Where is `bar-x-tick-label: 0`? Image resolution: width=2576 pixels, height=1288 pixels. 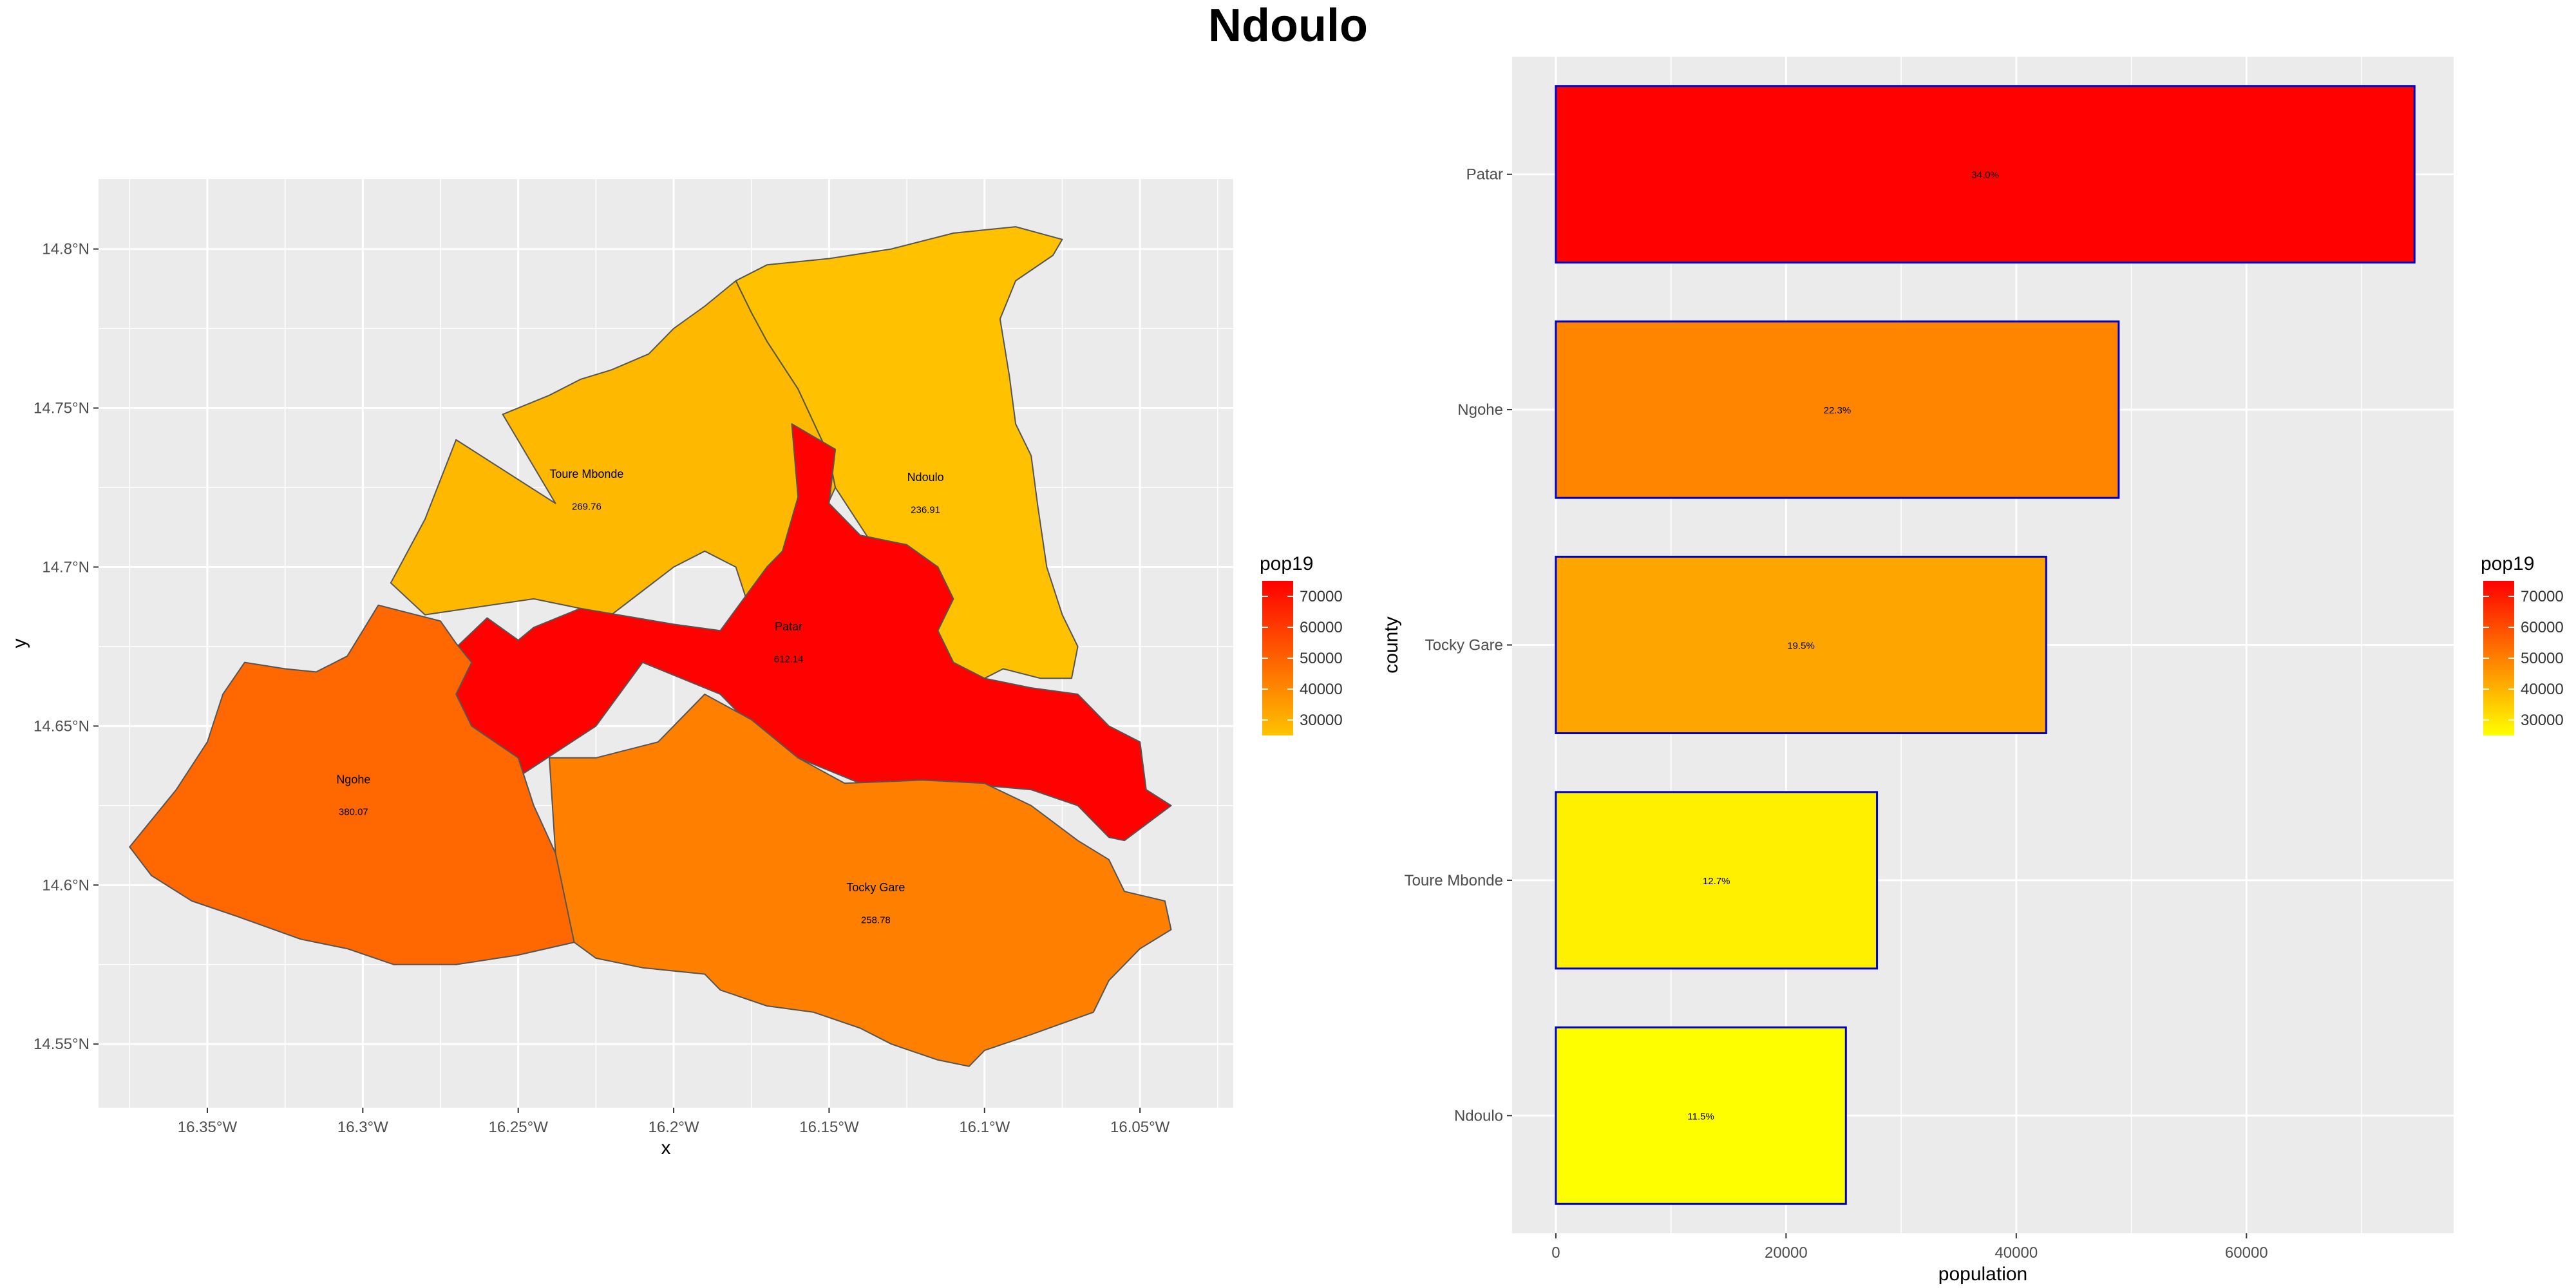 bar-x-tick-label: 0 is located at coordinates (1556, 1253).